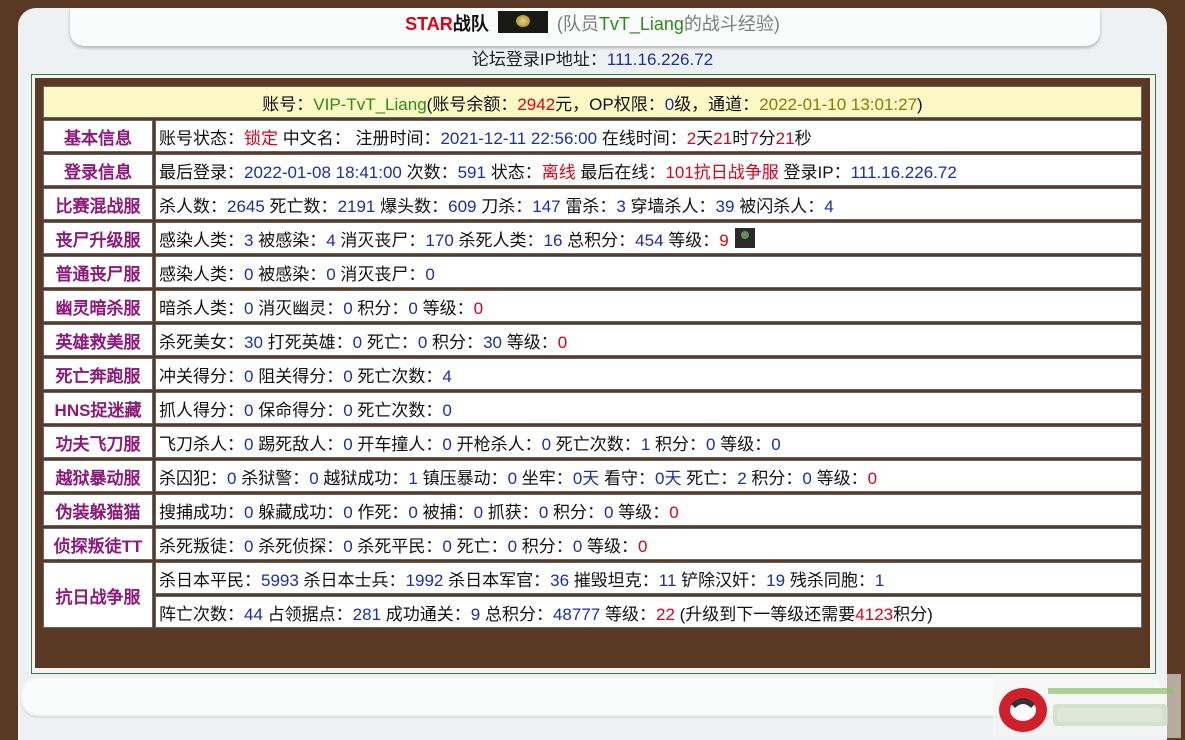 The width and height of the screenshot is (1185, 740). Describe the element at coordinates (471, 172) in the screenshot. I see `stat-fragment: 591` at that location.